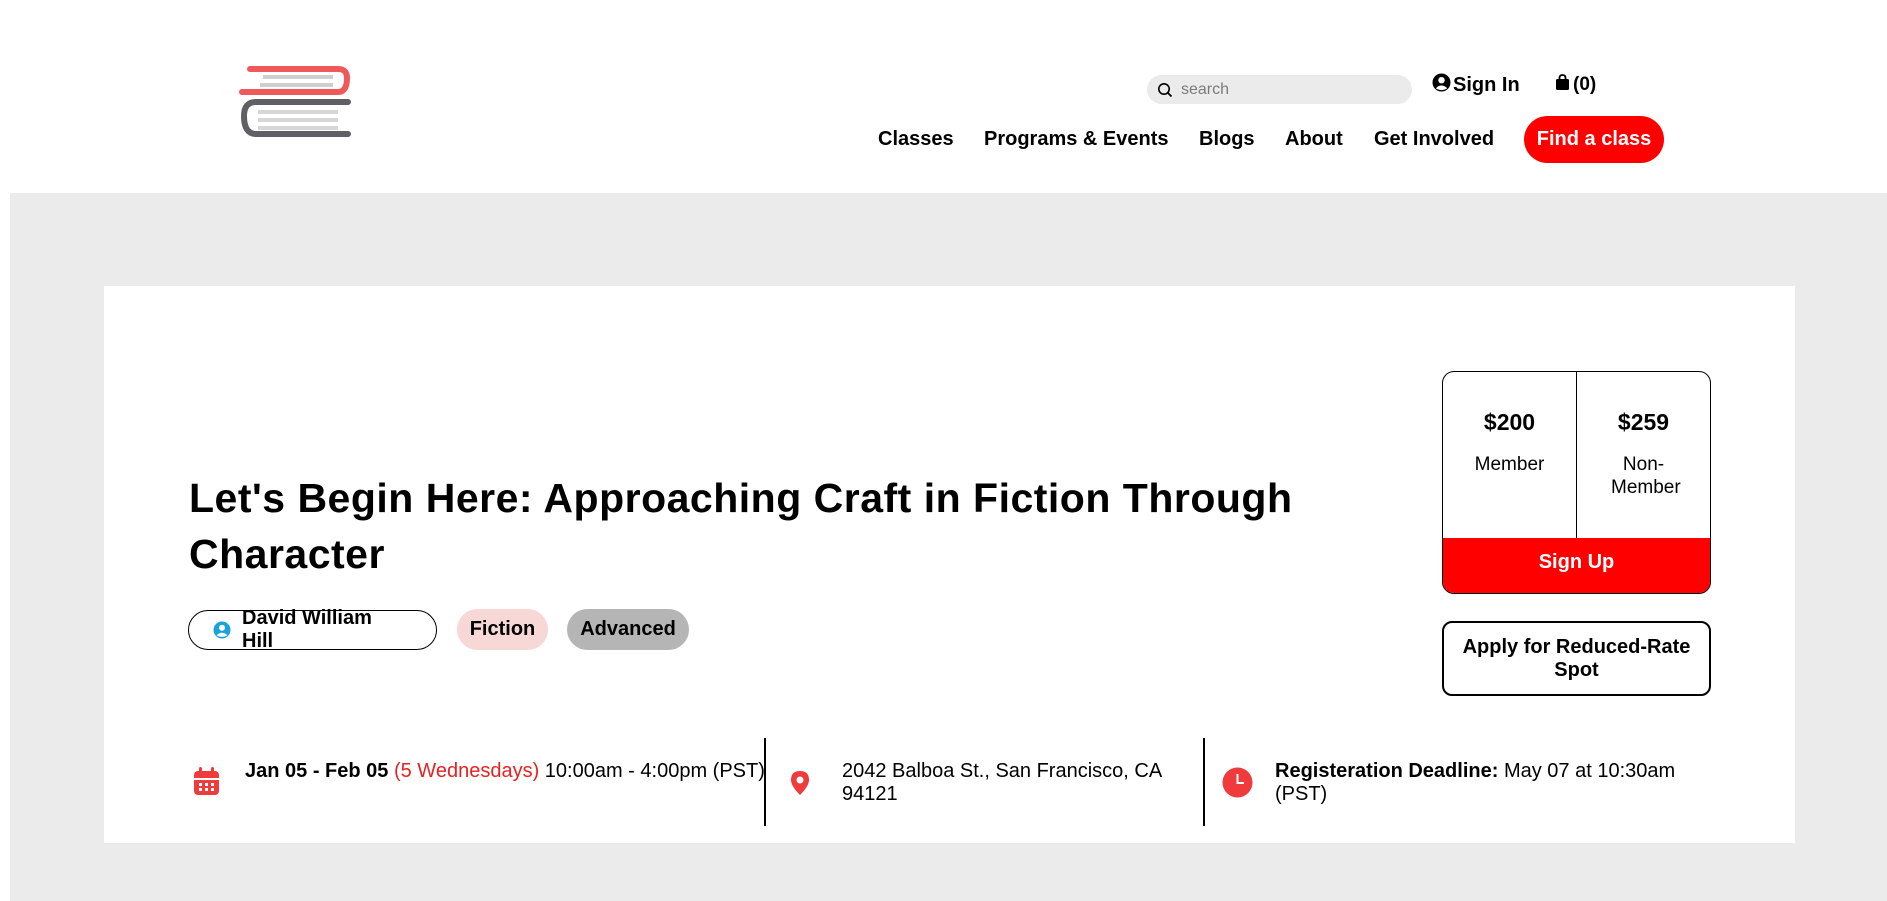 Image resolution: width=1887 pixels, height=901 pixels. What do you see at coordinates (1486, 85) in the screenshot?
I see `sign-in-label: Sign In` at bounding box center [1486, 85].